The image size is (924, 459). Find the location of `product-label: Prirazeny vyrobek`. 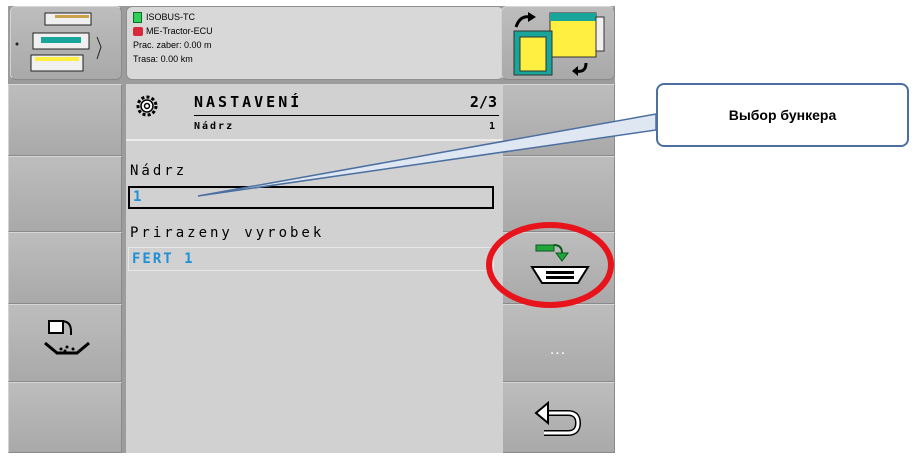

product-label: Prirazeny vyrobek is located at coordinates (227, 233).